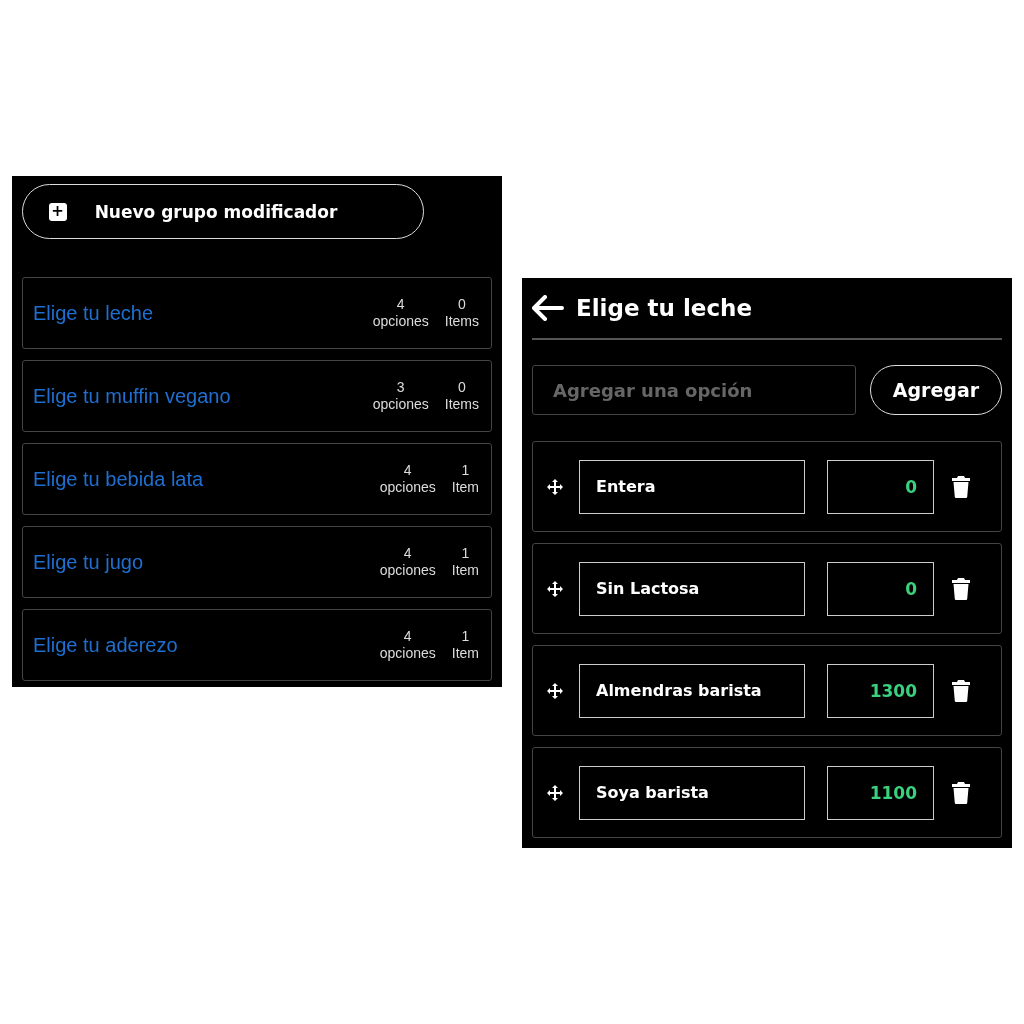 The height and width of the screenshot is (1024, 1024). I want to click on group-card: Elige tu aderezo 4 opciones 1 Item, so click(257, 645).